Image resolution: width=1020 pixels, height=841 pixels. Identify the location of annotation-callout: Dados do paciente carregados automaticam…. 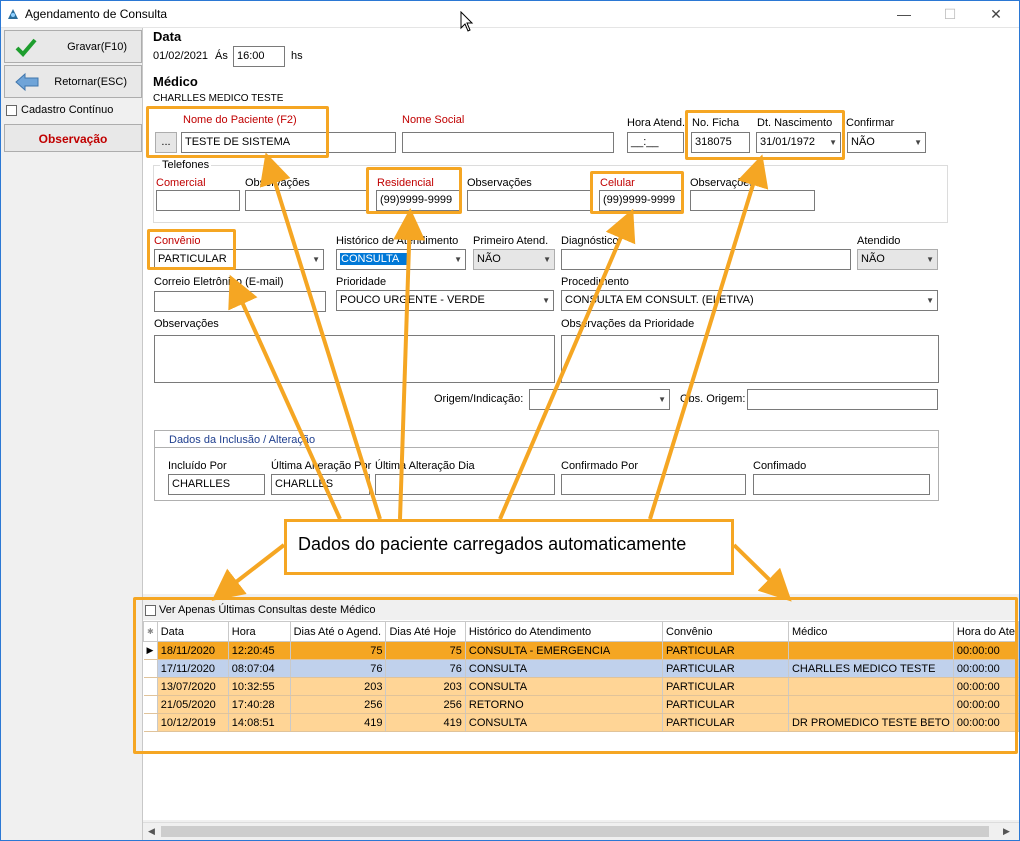
(509, 547).